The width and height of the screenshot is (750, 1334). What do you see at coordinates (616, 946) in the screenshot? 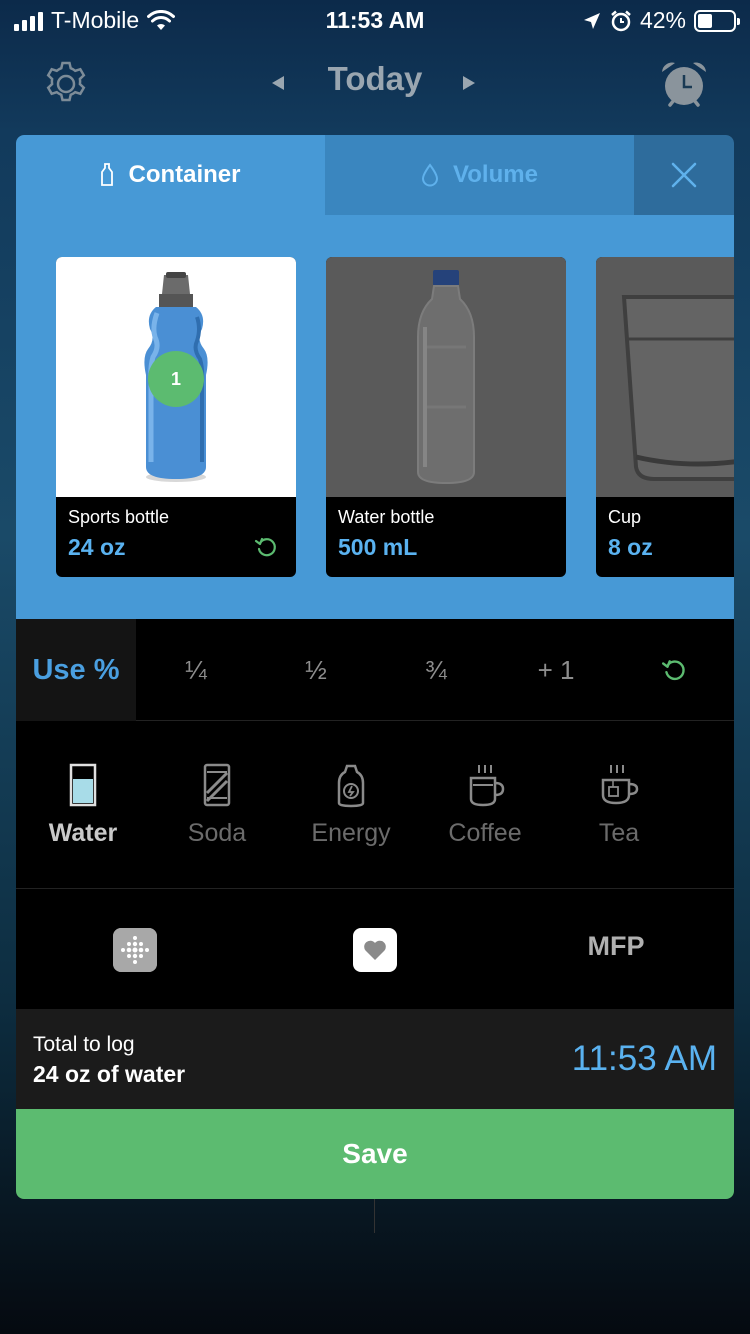
I see `myfitnesspal-button: MFP` at bounding box center [616, 946].